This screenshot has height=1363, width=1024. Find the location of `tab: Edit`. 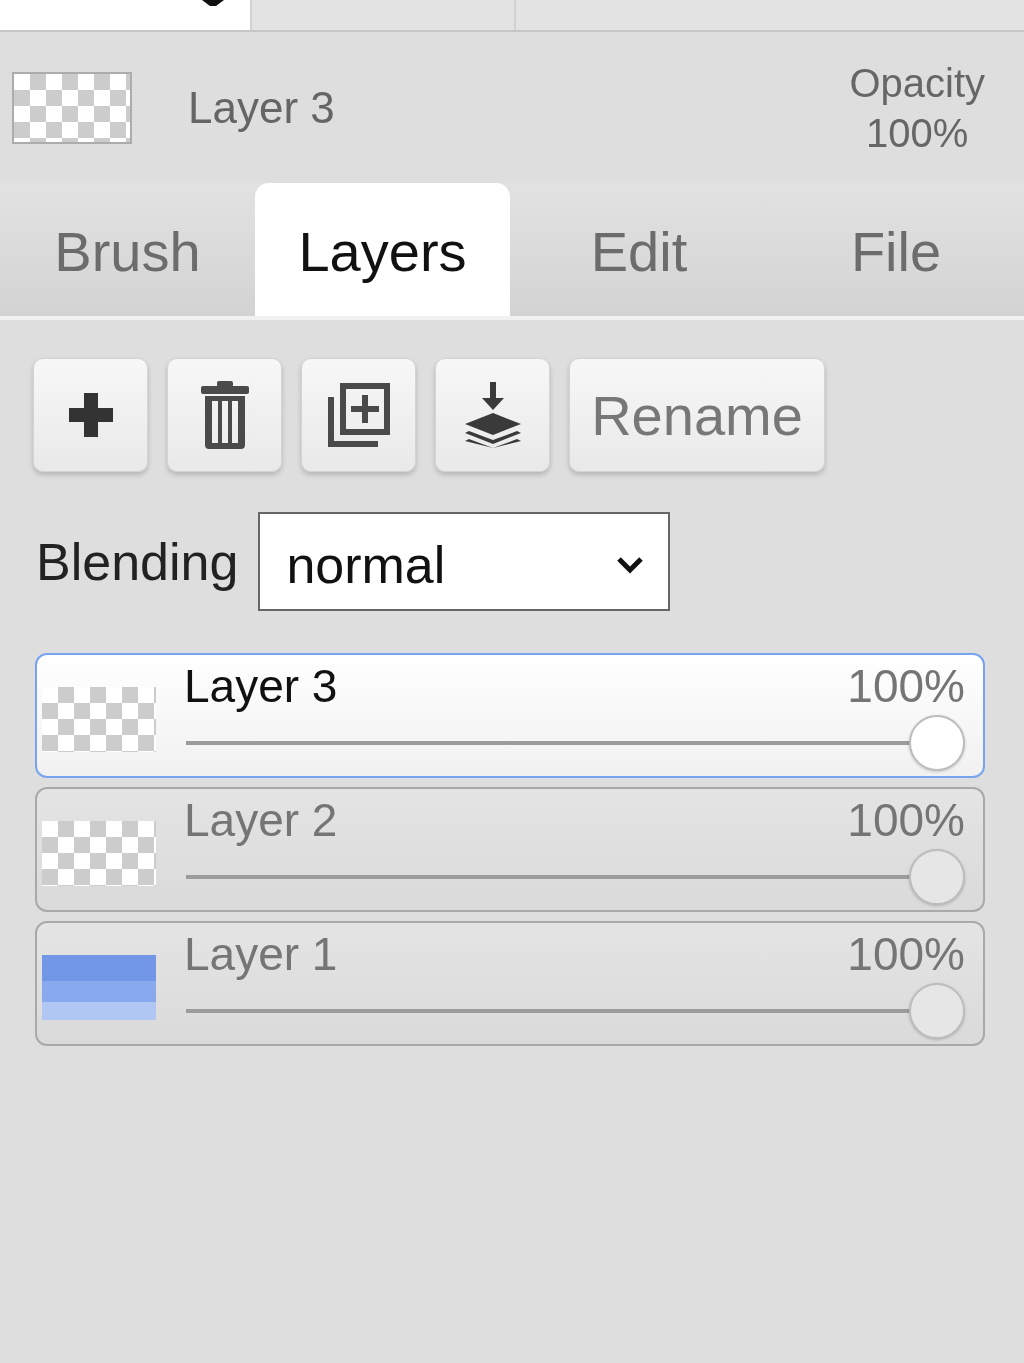

tab: Edit is located at coordinates (639, 249).